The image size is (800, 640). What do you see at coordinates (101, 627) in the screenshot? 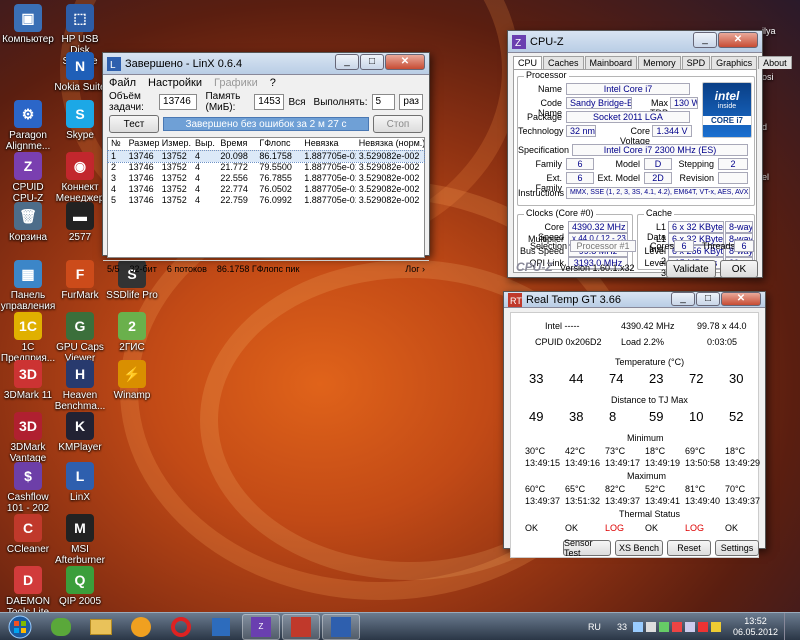
I see `taskbar-explorer` at bounding box center [101, 627].